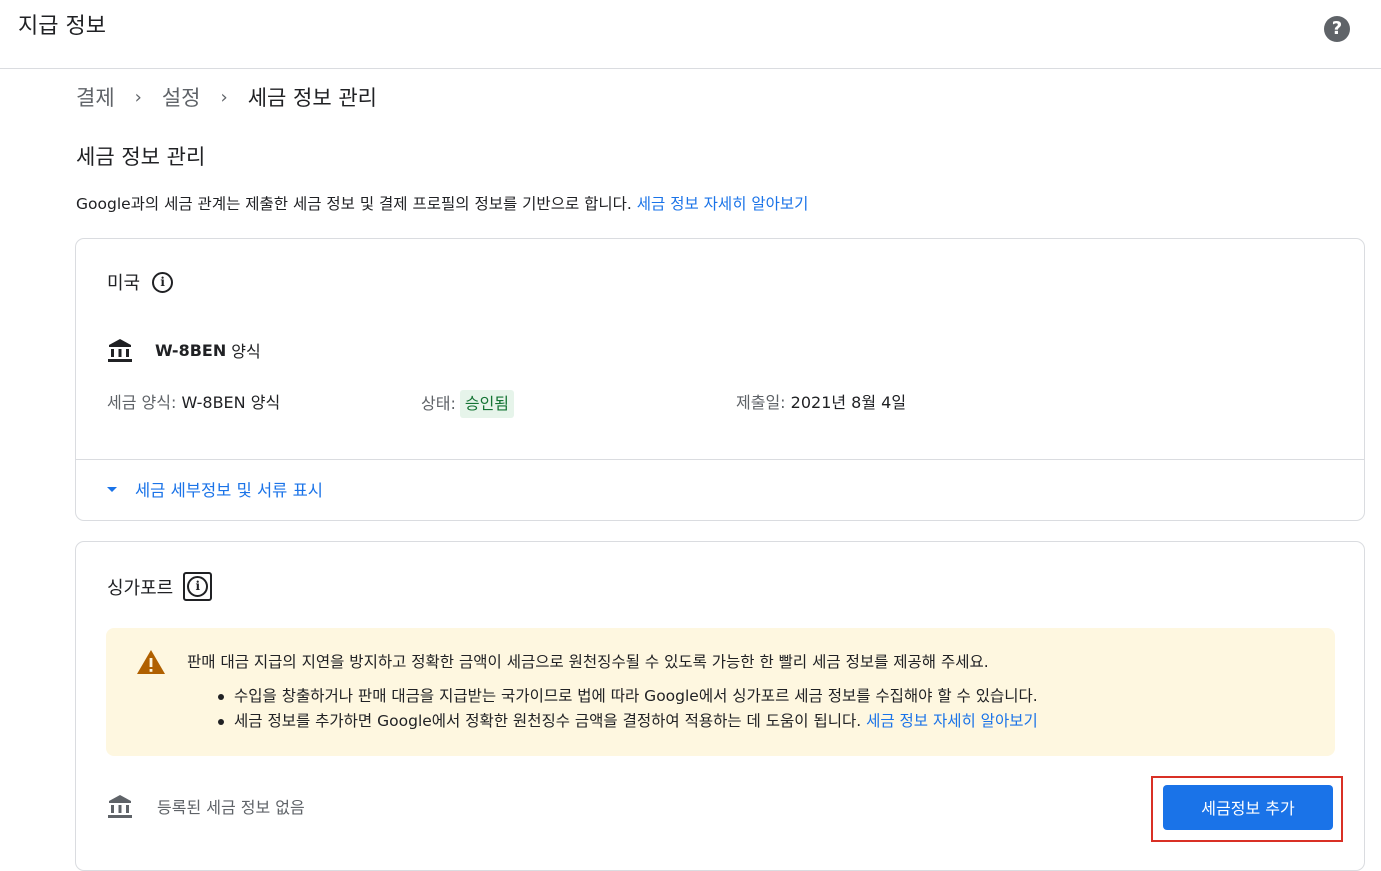  What do you see at coordinates (142, 402) in the screenshot?
I see `tax-form-label: 세금 양식:` at bounding box center [142, 402].